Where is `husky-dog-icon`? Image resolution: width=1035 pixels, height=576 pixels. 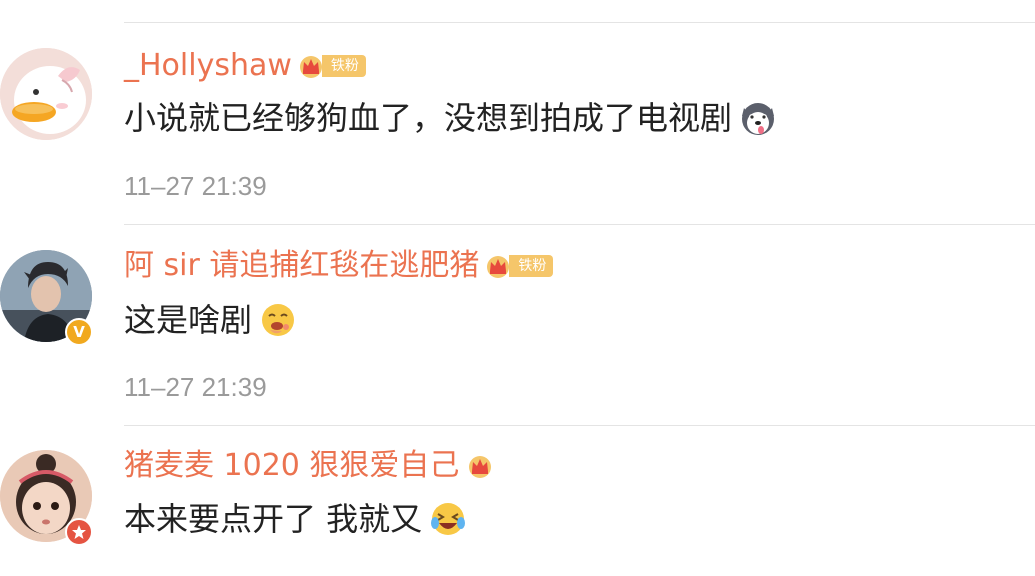 husky-dog-icon is located at coordinates (758, 119).